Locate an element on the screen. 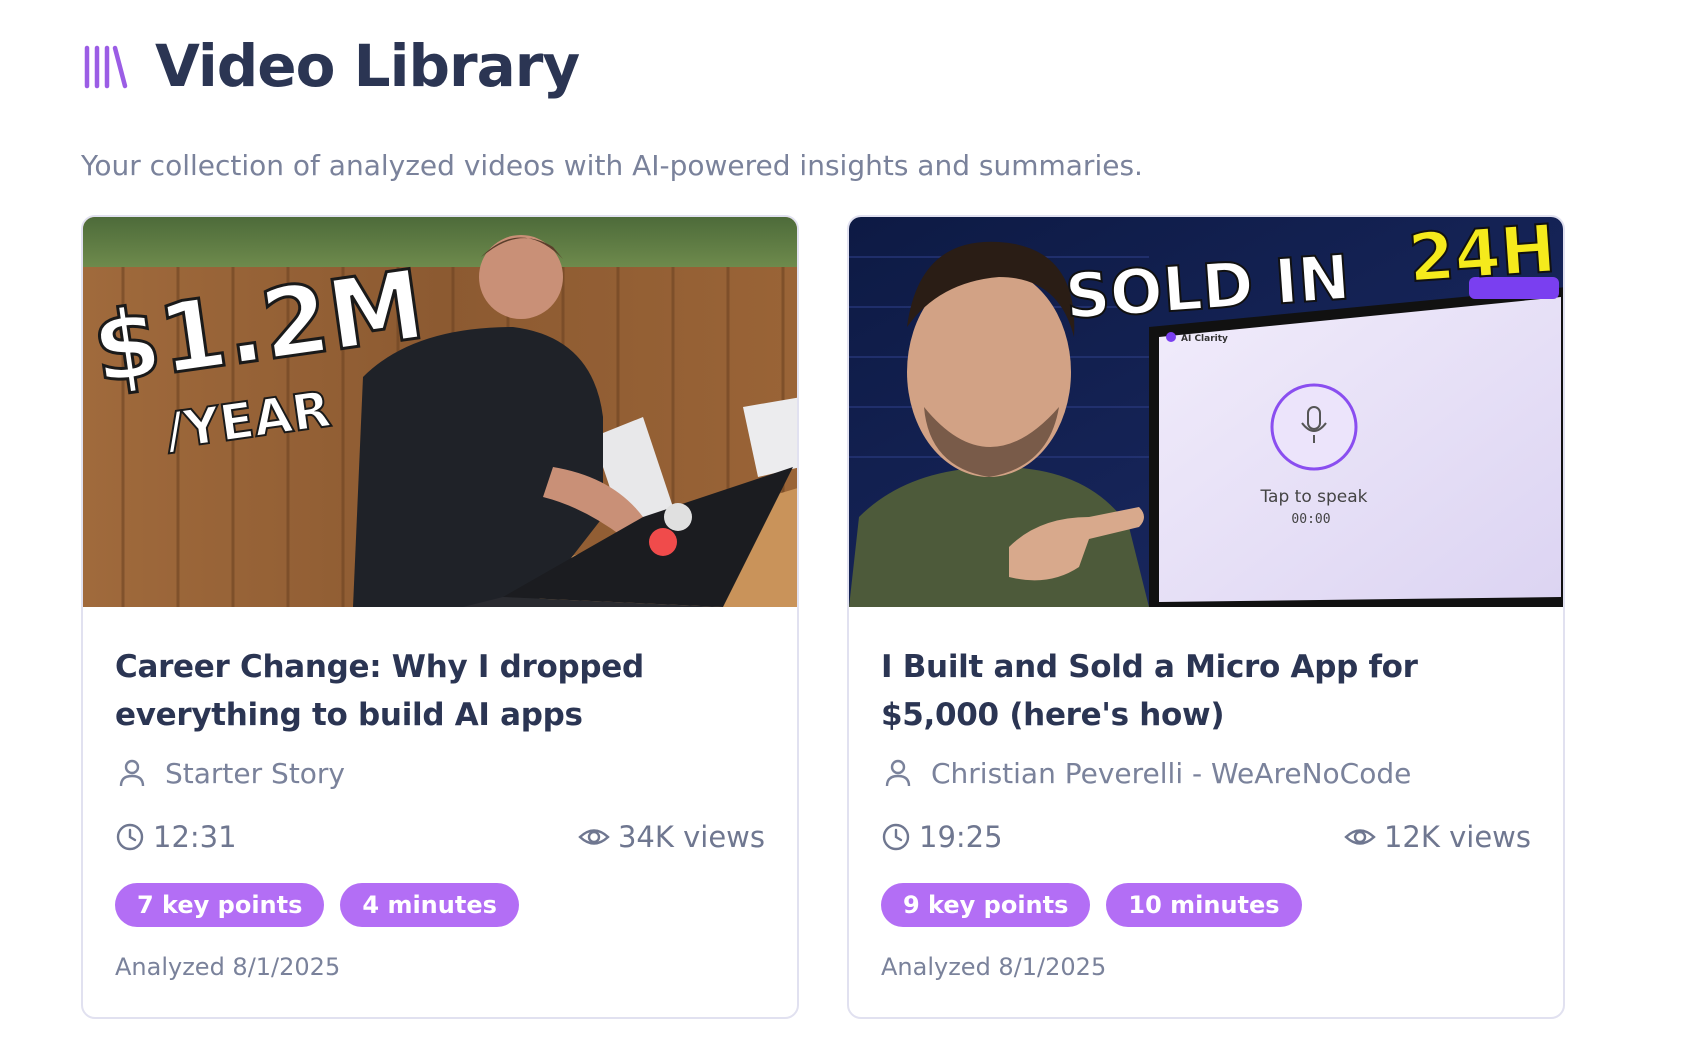 The height and width of the screenshot is (1064, 1702). views: 12K views is located at coordinates (1437, 837).